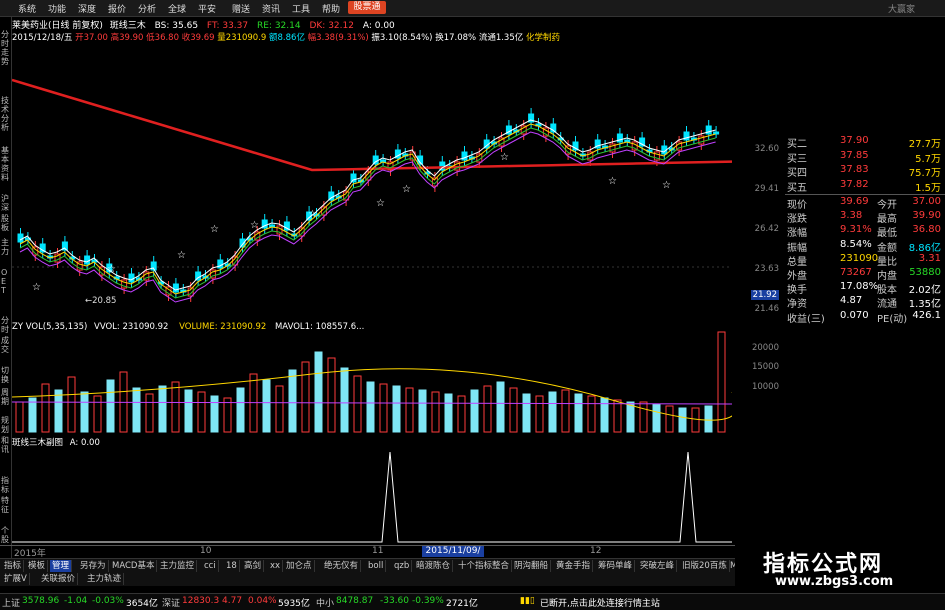  Describe the element at coordinates (428, 601) in the screenshot. I see `zx-pct: -0.39%` at that location.